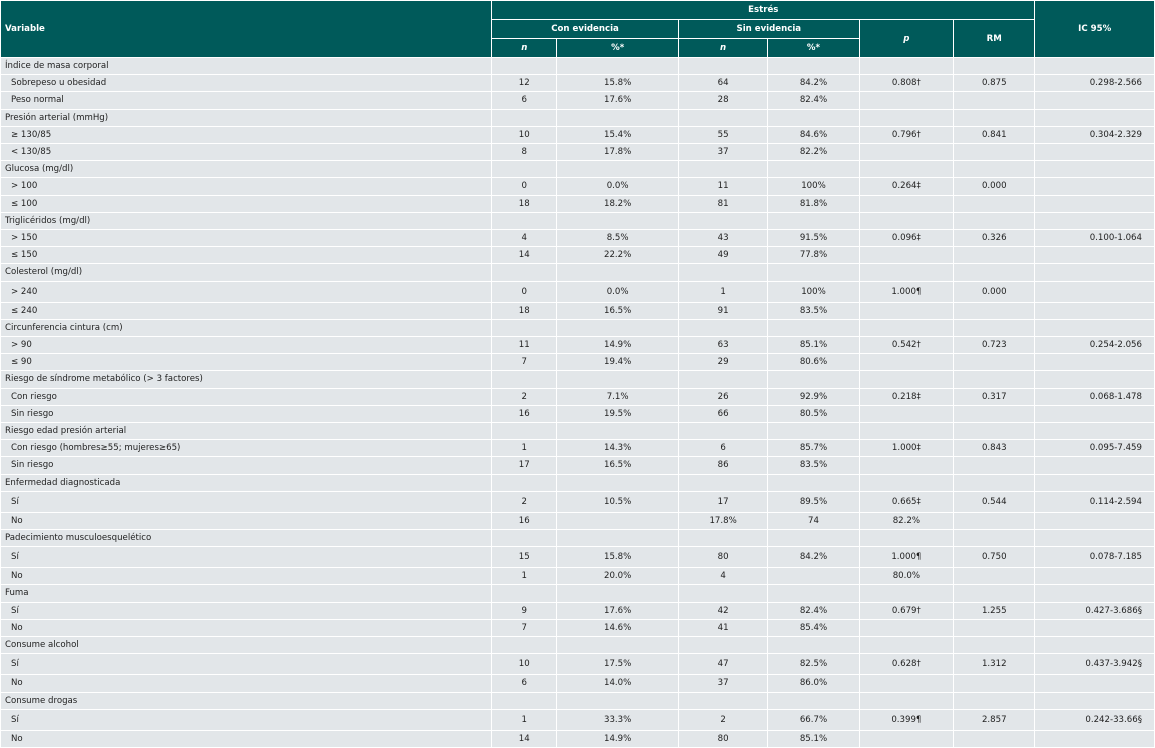 Image resolution: width=1155 pixels, height=748 pixels. Describe the element at coordinates (723, 291) in the screenshot. I see `cell-n-sin: 1` at that location.